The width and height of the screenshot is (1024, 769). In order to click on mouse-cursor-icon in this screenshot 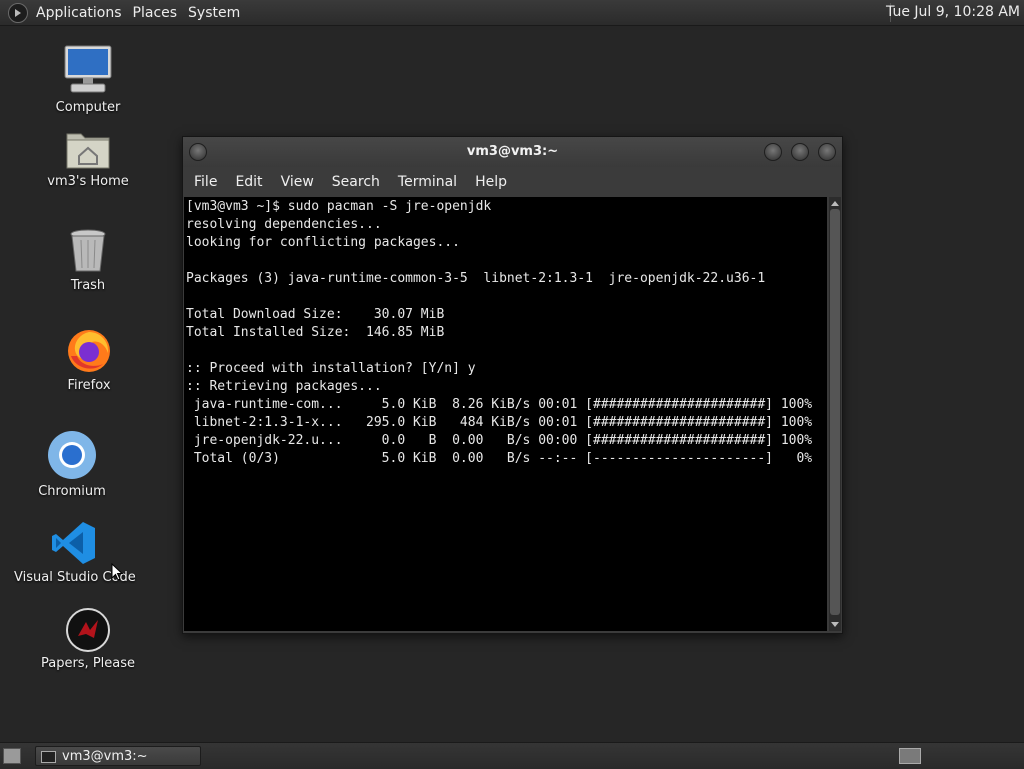, I will do `click(117, 572)`.